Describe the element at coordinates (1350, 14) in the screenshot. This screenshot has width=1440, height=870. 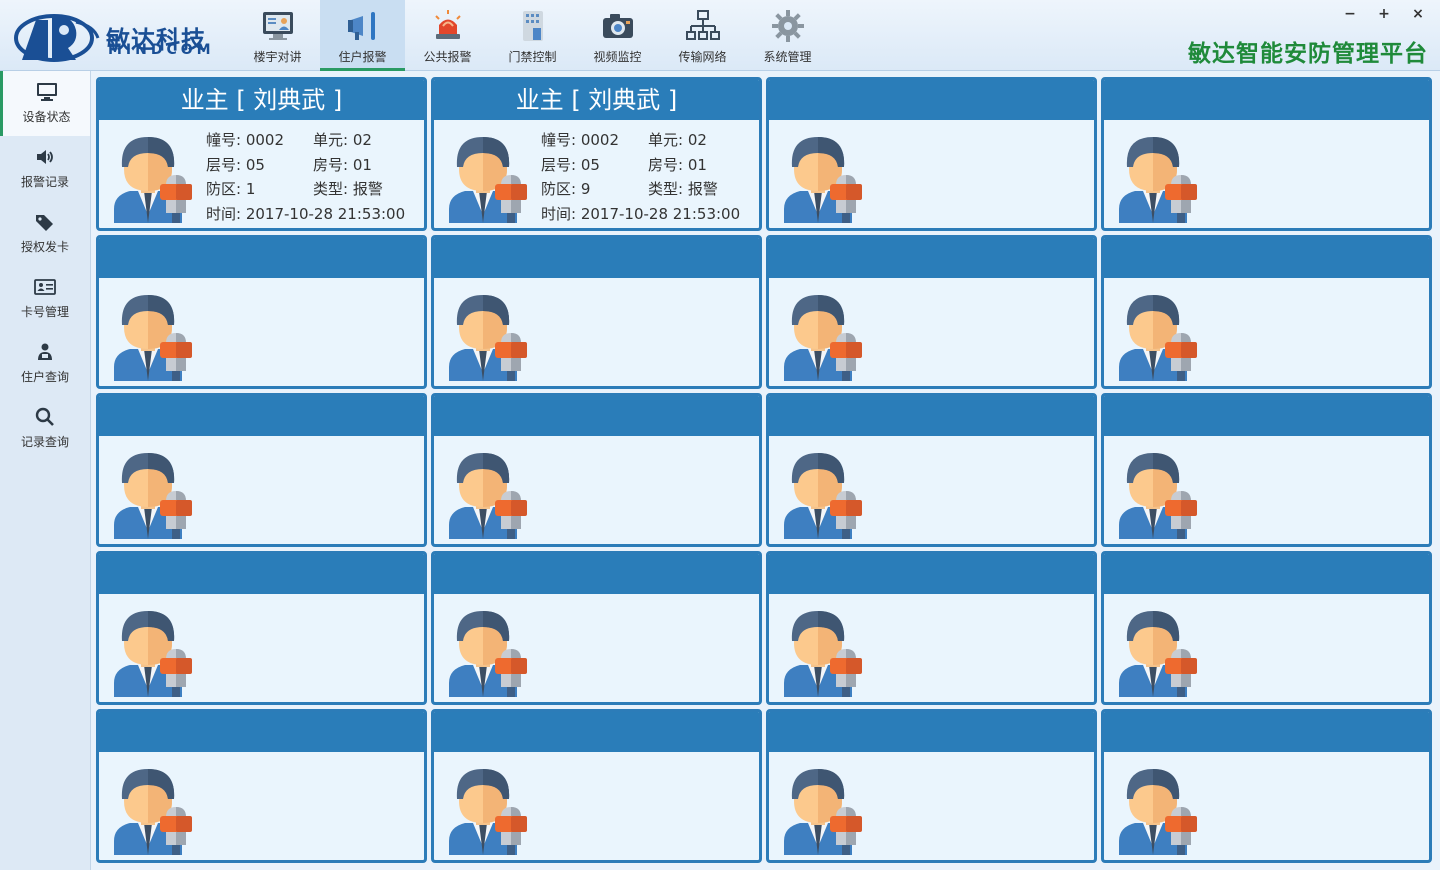
I see `minimize-button: −` at that location.